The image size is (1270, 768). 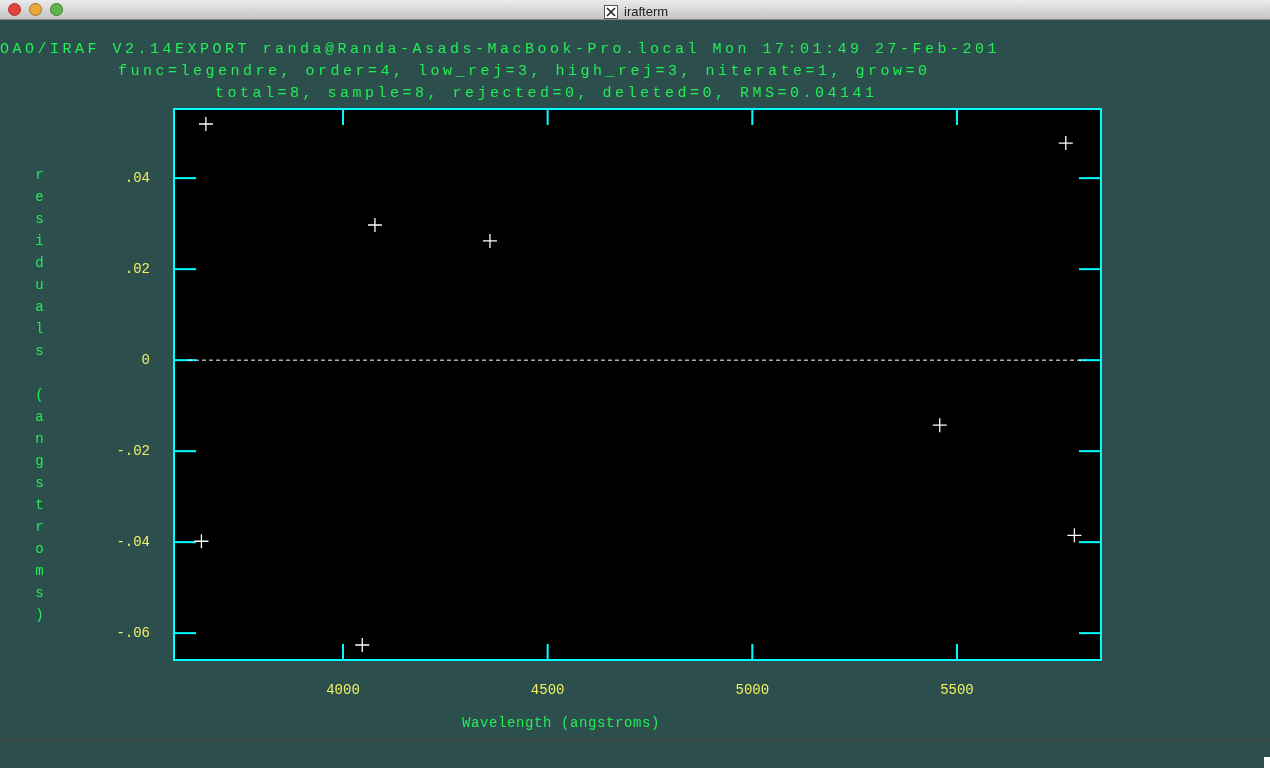 I want to click on x-tick-label: 4000, so click(x=343, y=690).